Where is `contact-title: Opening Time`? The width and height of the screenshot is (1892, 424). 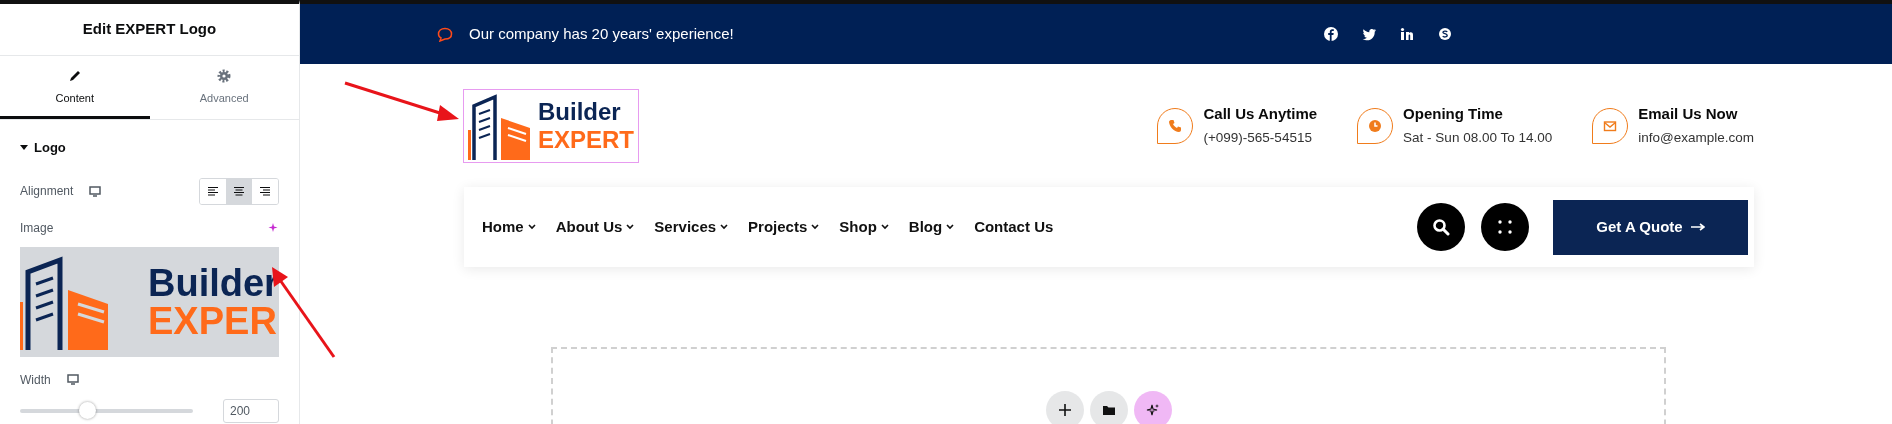 contact-title: Opening Time is located at coordinates (1453, 114).